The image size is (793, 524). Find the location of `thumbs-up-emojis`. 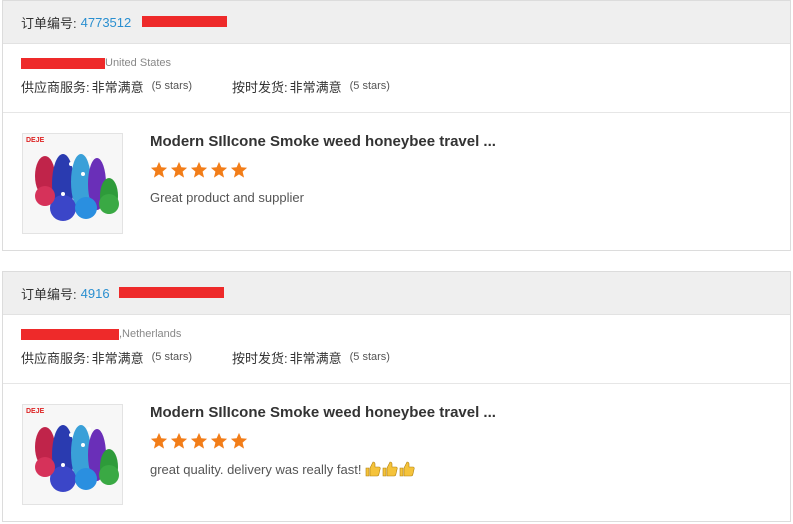

thumbs-up-emojis is located at coordinates (390, 469).